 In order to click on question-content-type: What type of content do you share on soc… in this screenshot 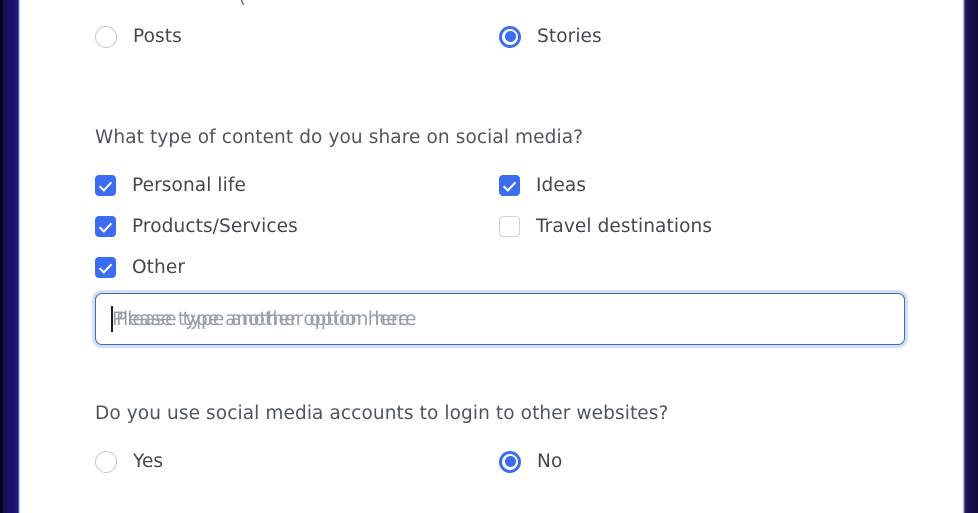, I will do `click(339, 137)`.